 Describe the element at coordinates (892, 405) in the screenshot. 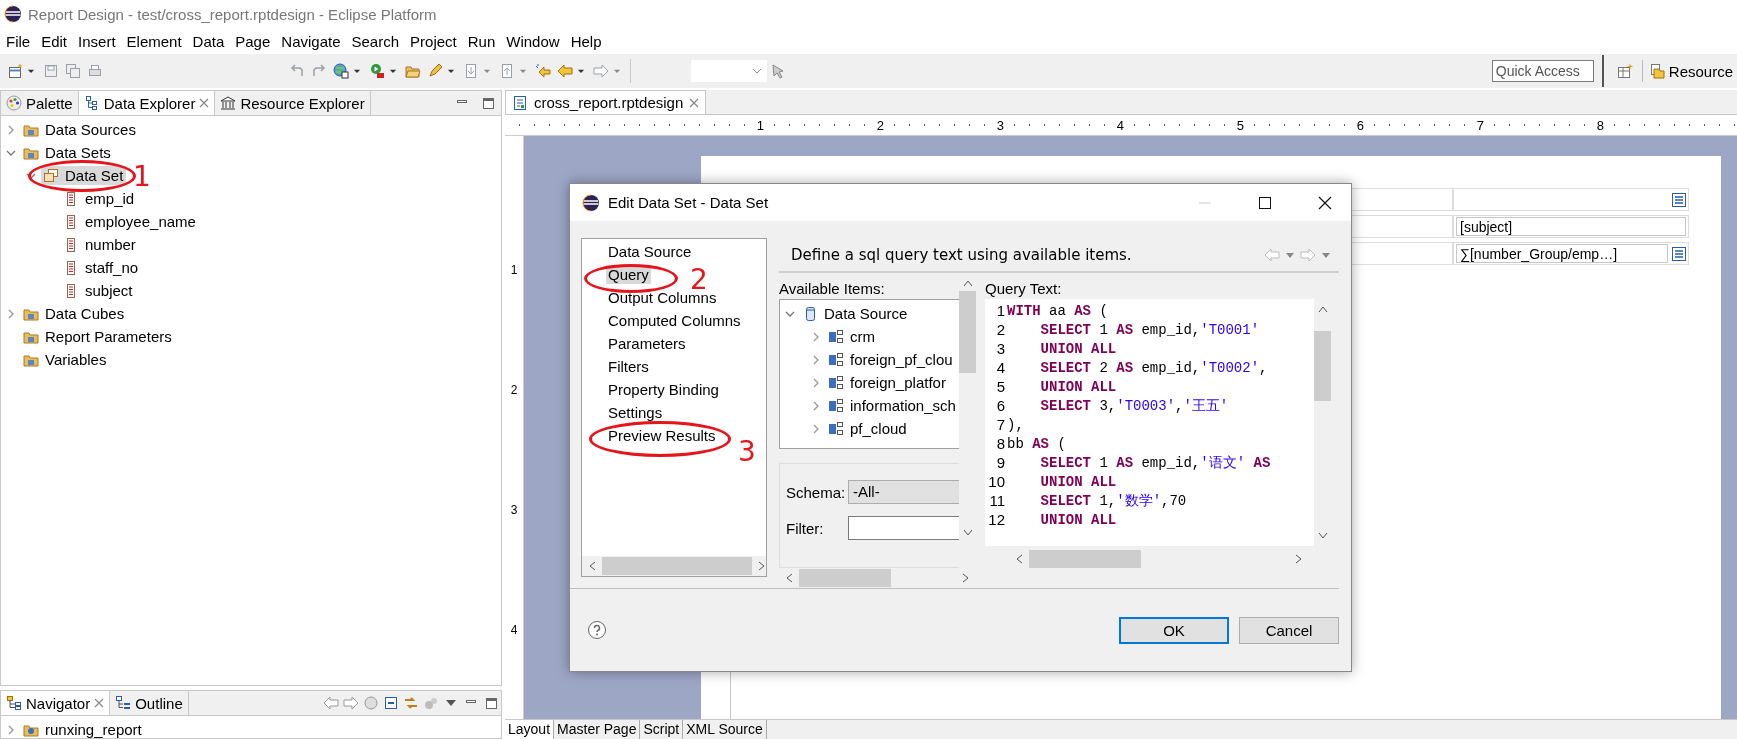

I see `tree-item: information_sch` at that location.